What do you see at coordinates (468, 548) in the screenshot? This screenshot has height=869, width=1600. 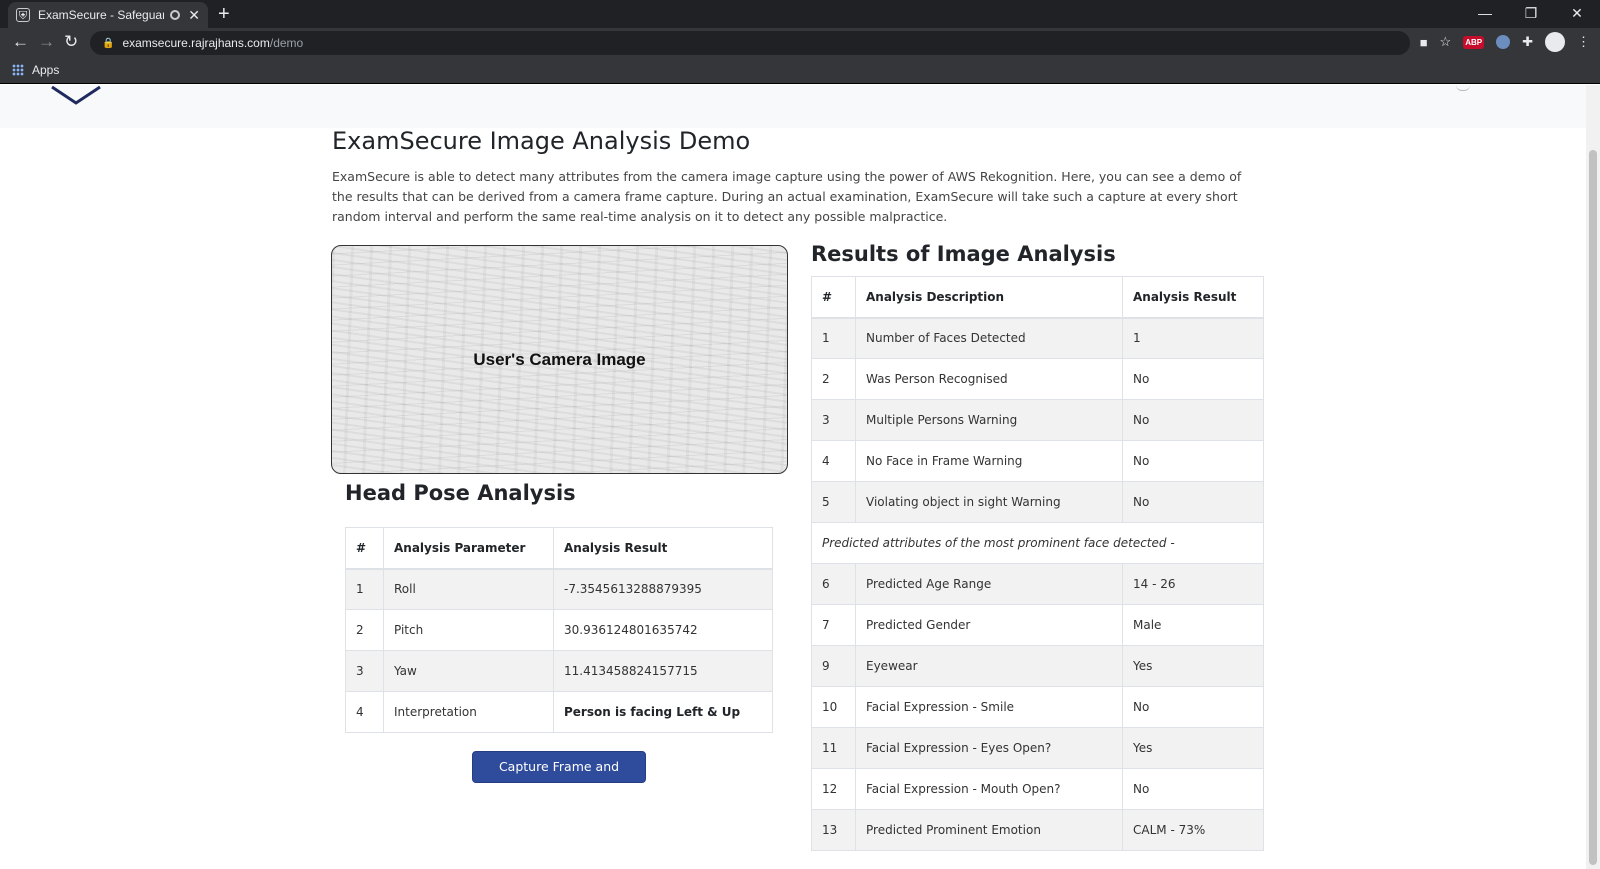 I see `column-header: Analysis Parameter` at bounding box center [468, 548].